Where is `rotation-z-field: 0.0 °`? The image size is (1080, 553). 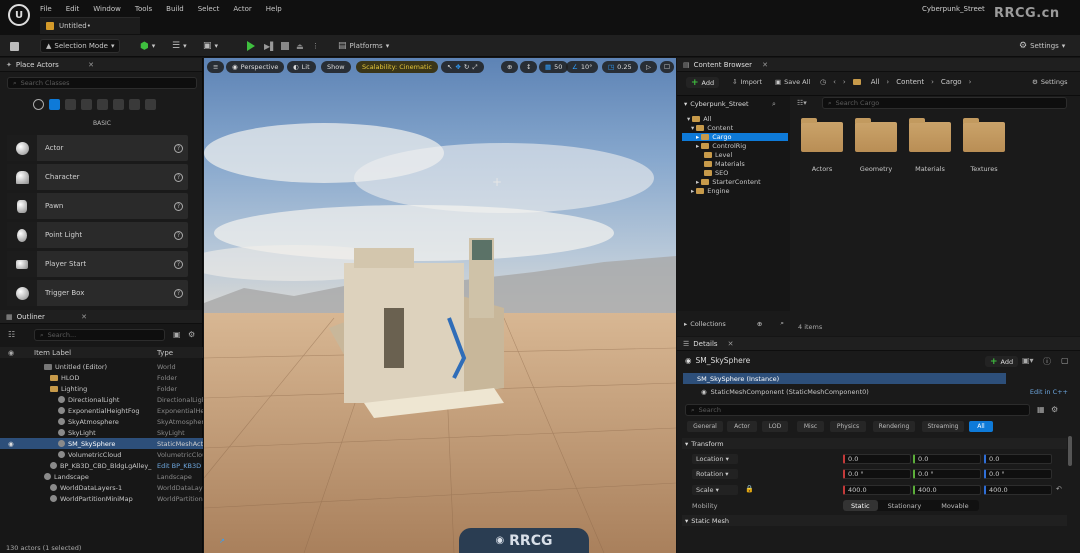
rotation-z-field: 0.0 ° is located at coordinates (1018, 474).